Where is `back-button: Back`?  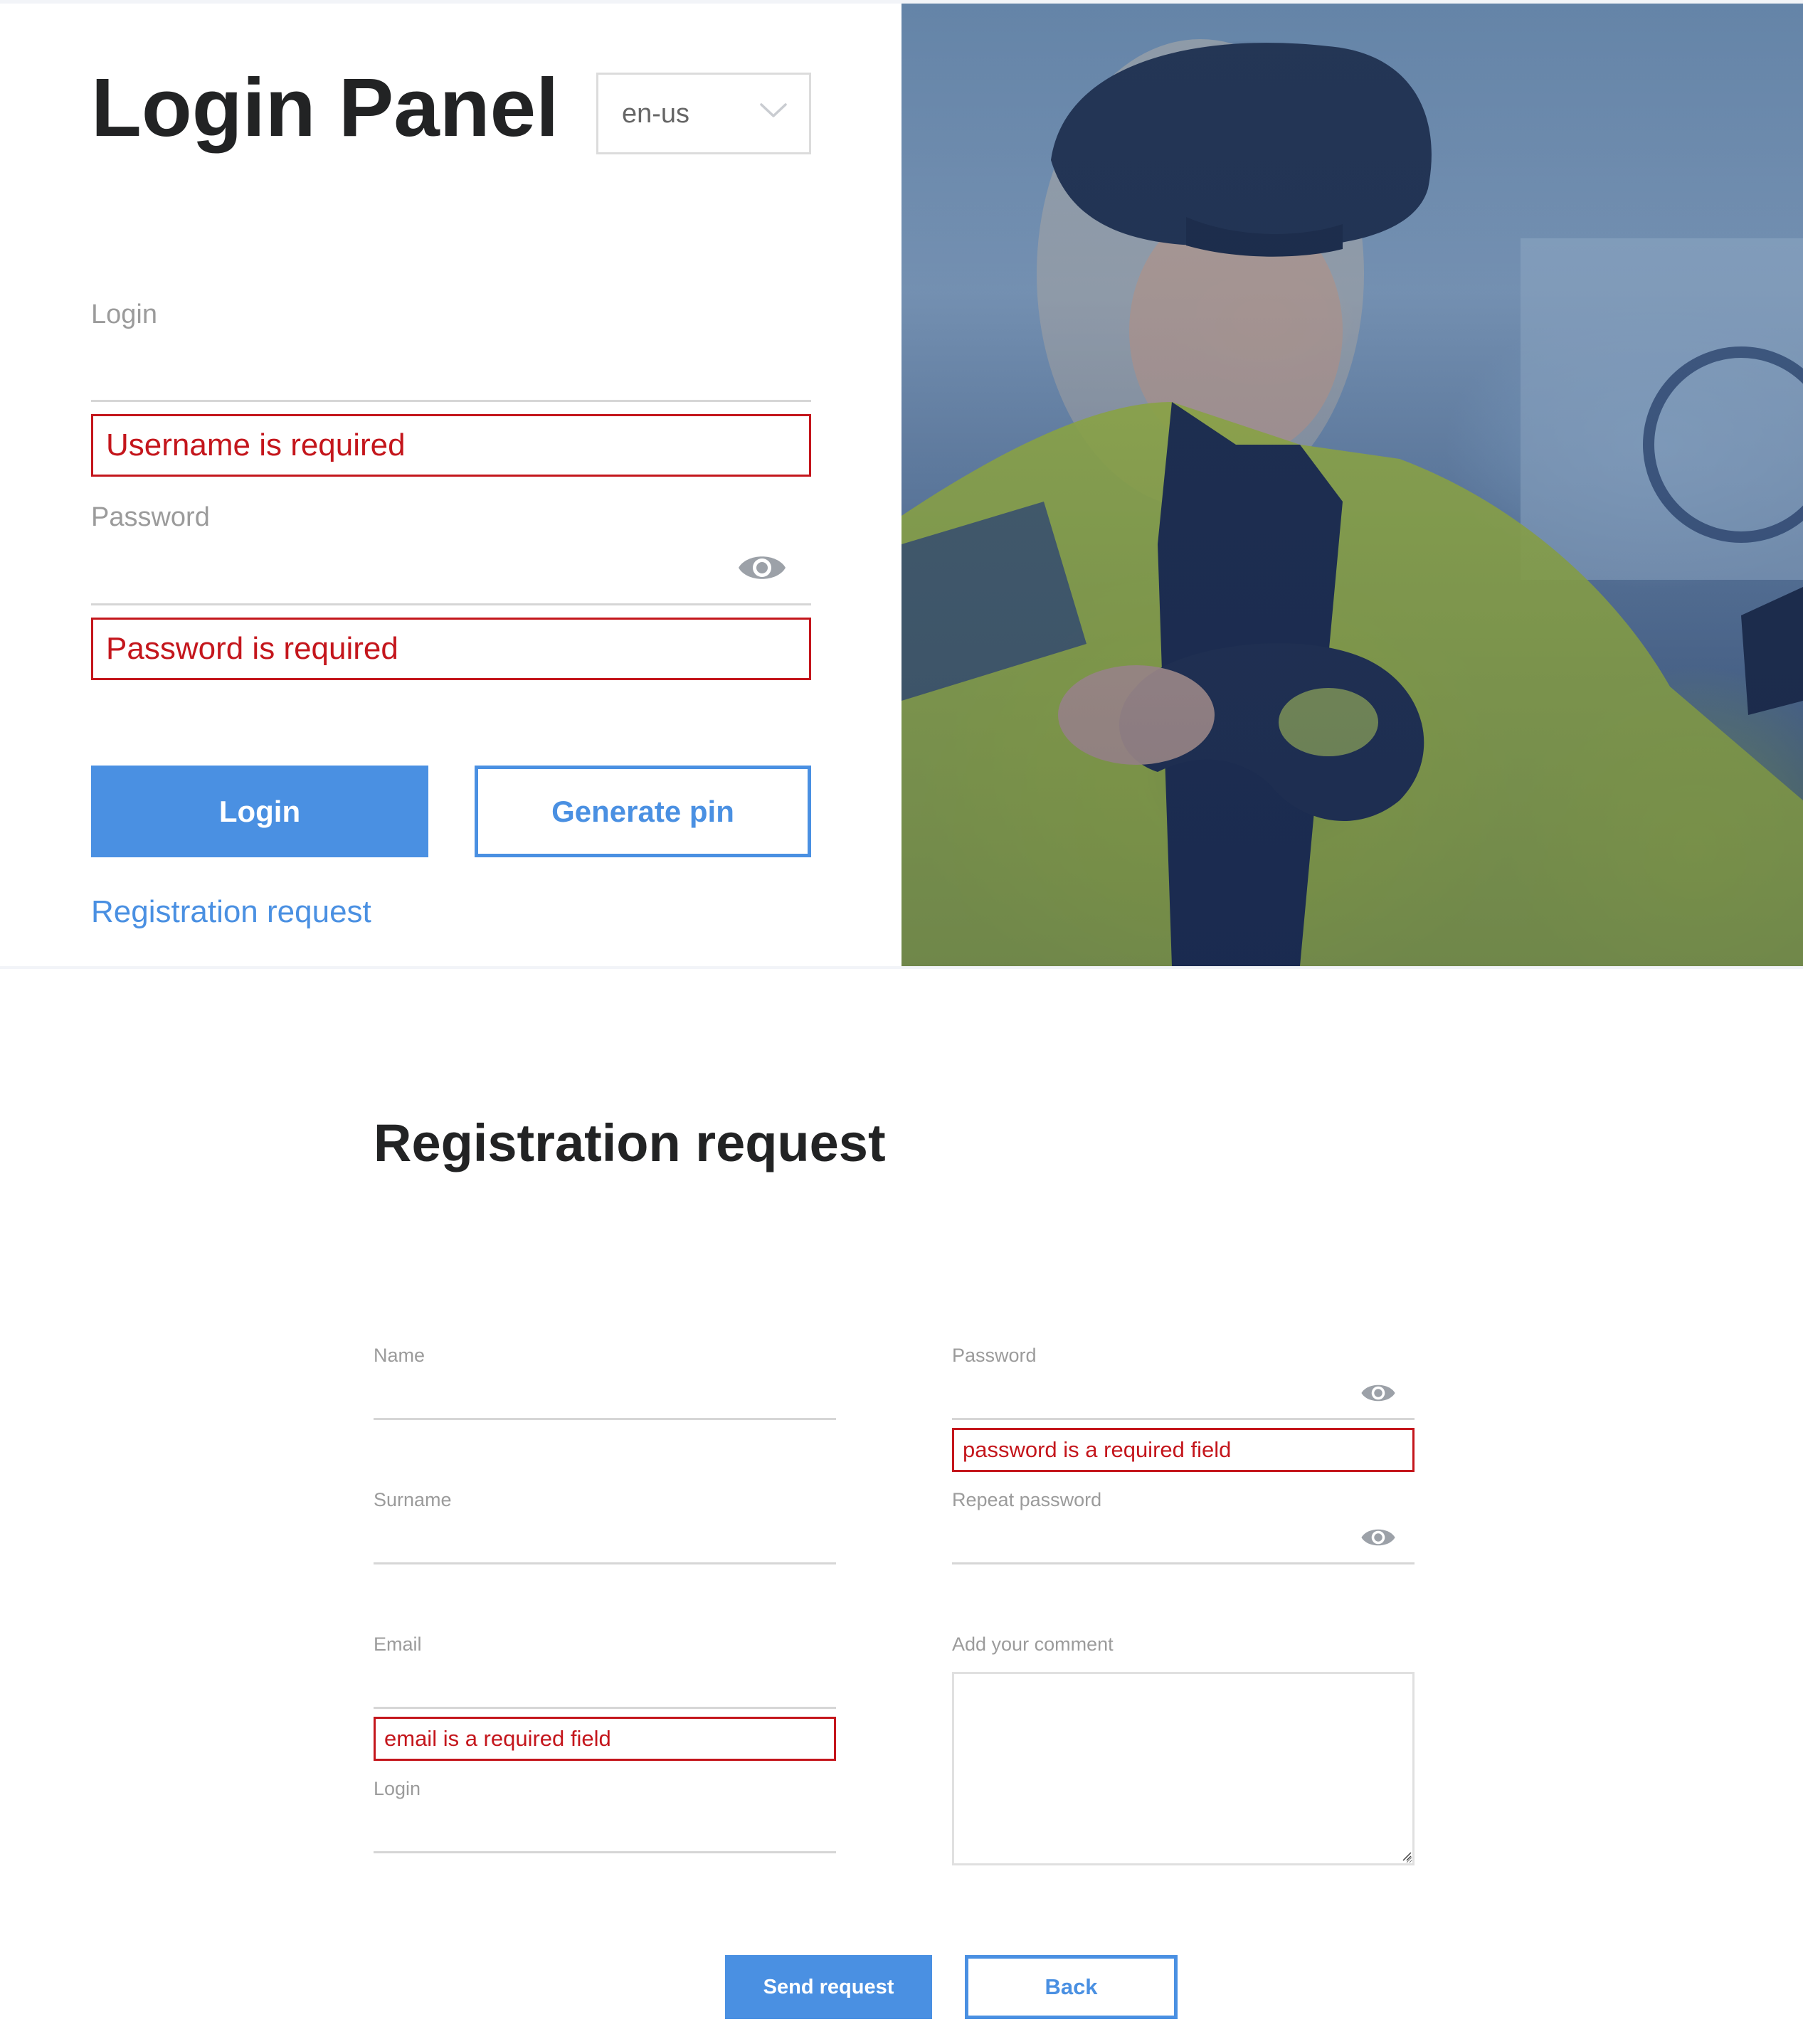 back-button: Back is located at coordinates (1071, 1987).